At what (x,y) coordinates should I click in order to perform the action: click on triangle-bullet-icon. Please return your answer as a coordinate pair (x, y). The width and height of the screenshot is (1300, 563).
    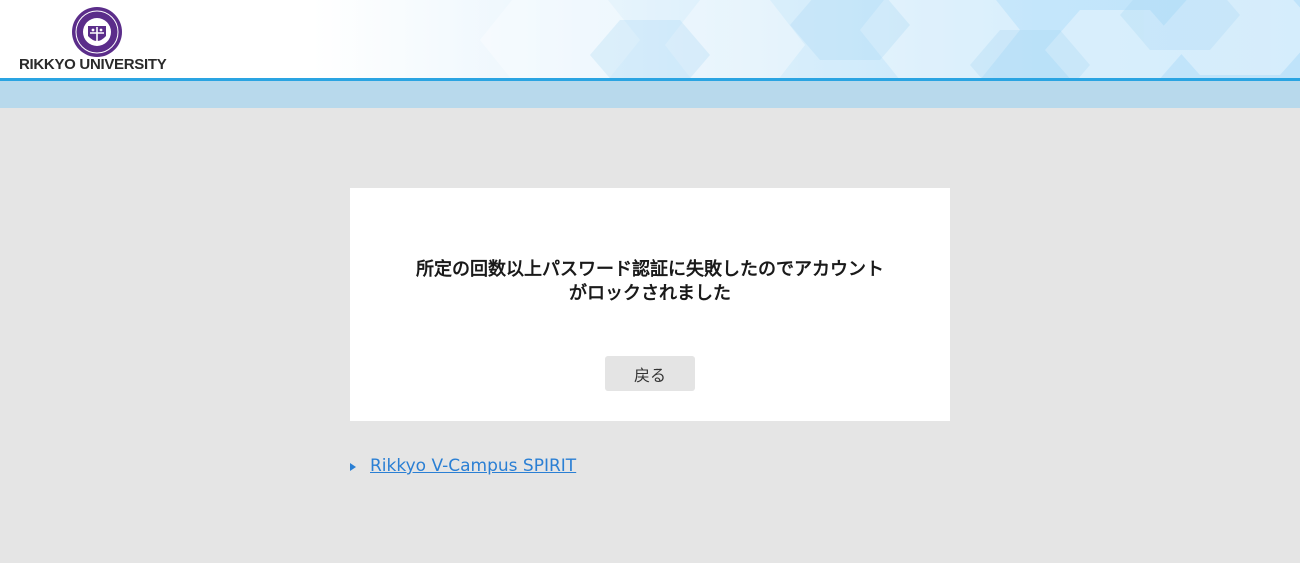
    Looking at the image, I should click on (353, 467).